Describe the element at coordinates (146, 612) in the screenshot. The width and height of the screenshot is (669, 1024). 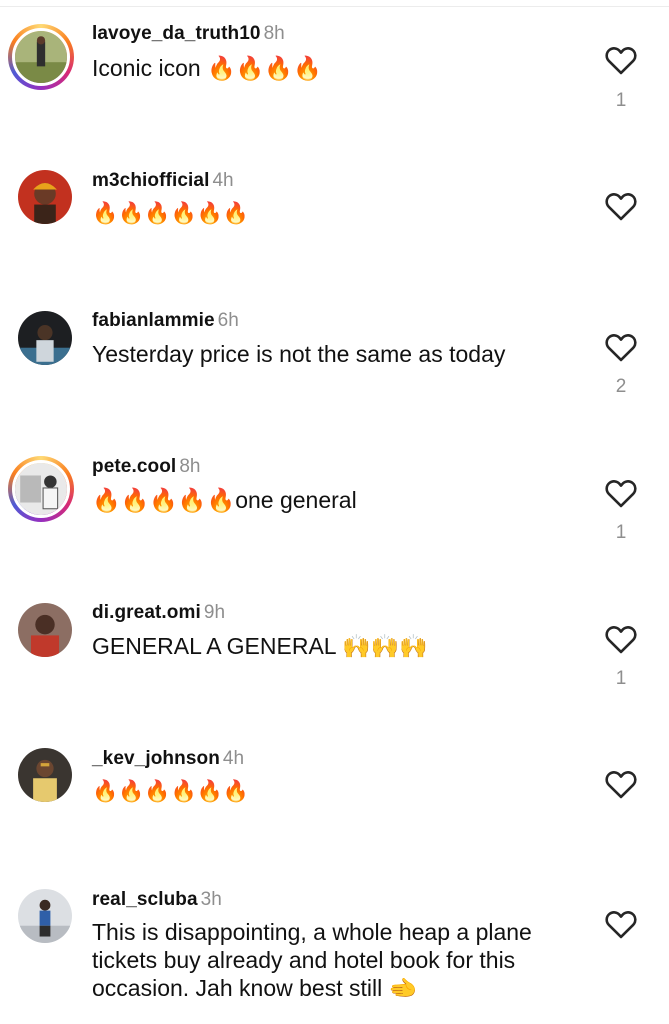
I see `comment-username: di.great.omi` at that location.